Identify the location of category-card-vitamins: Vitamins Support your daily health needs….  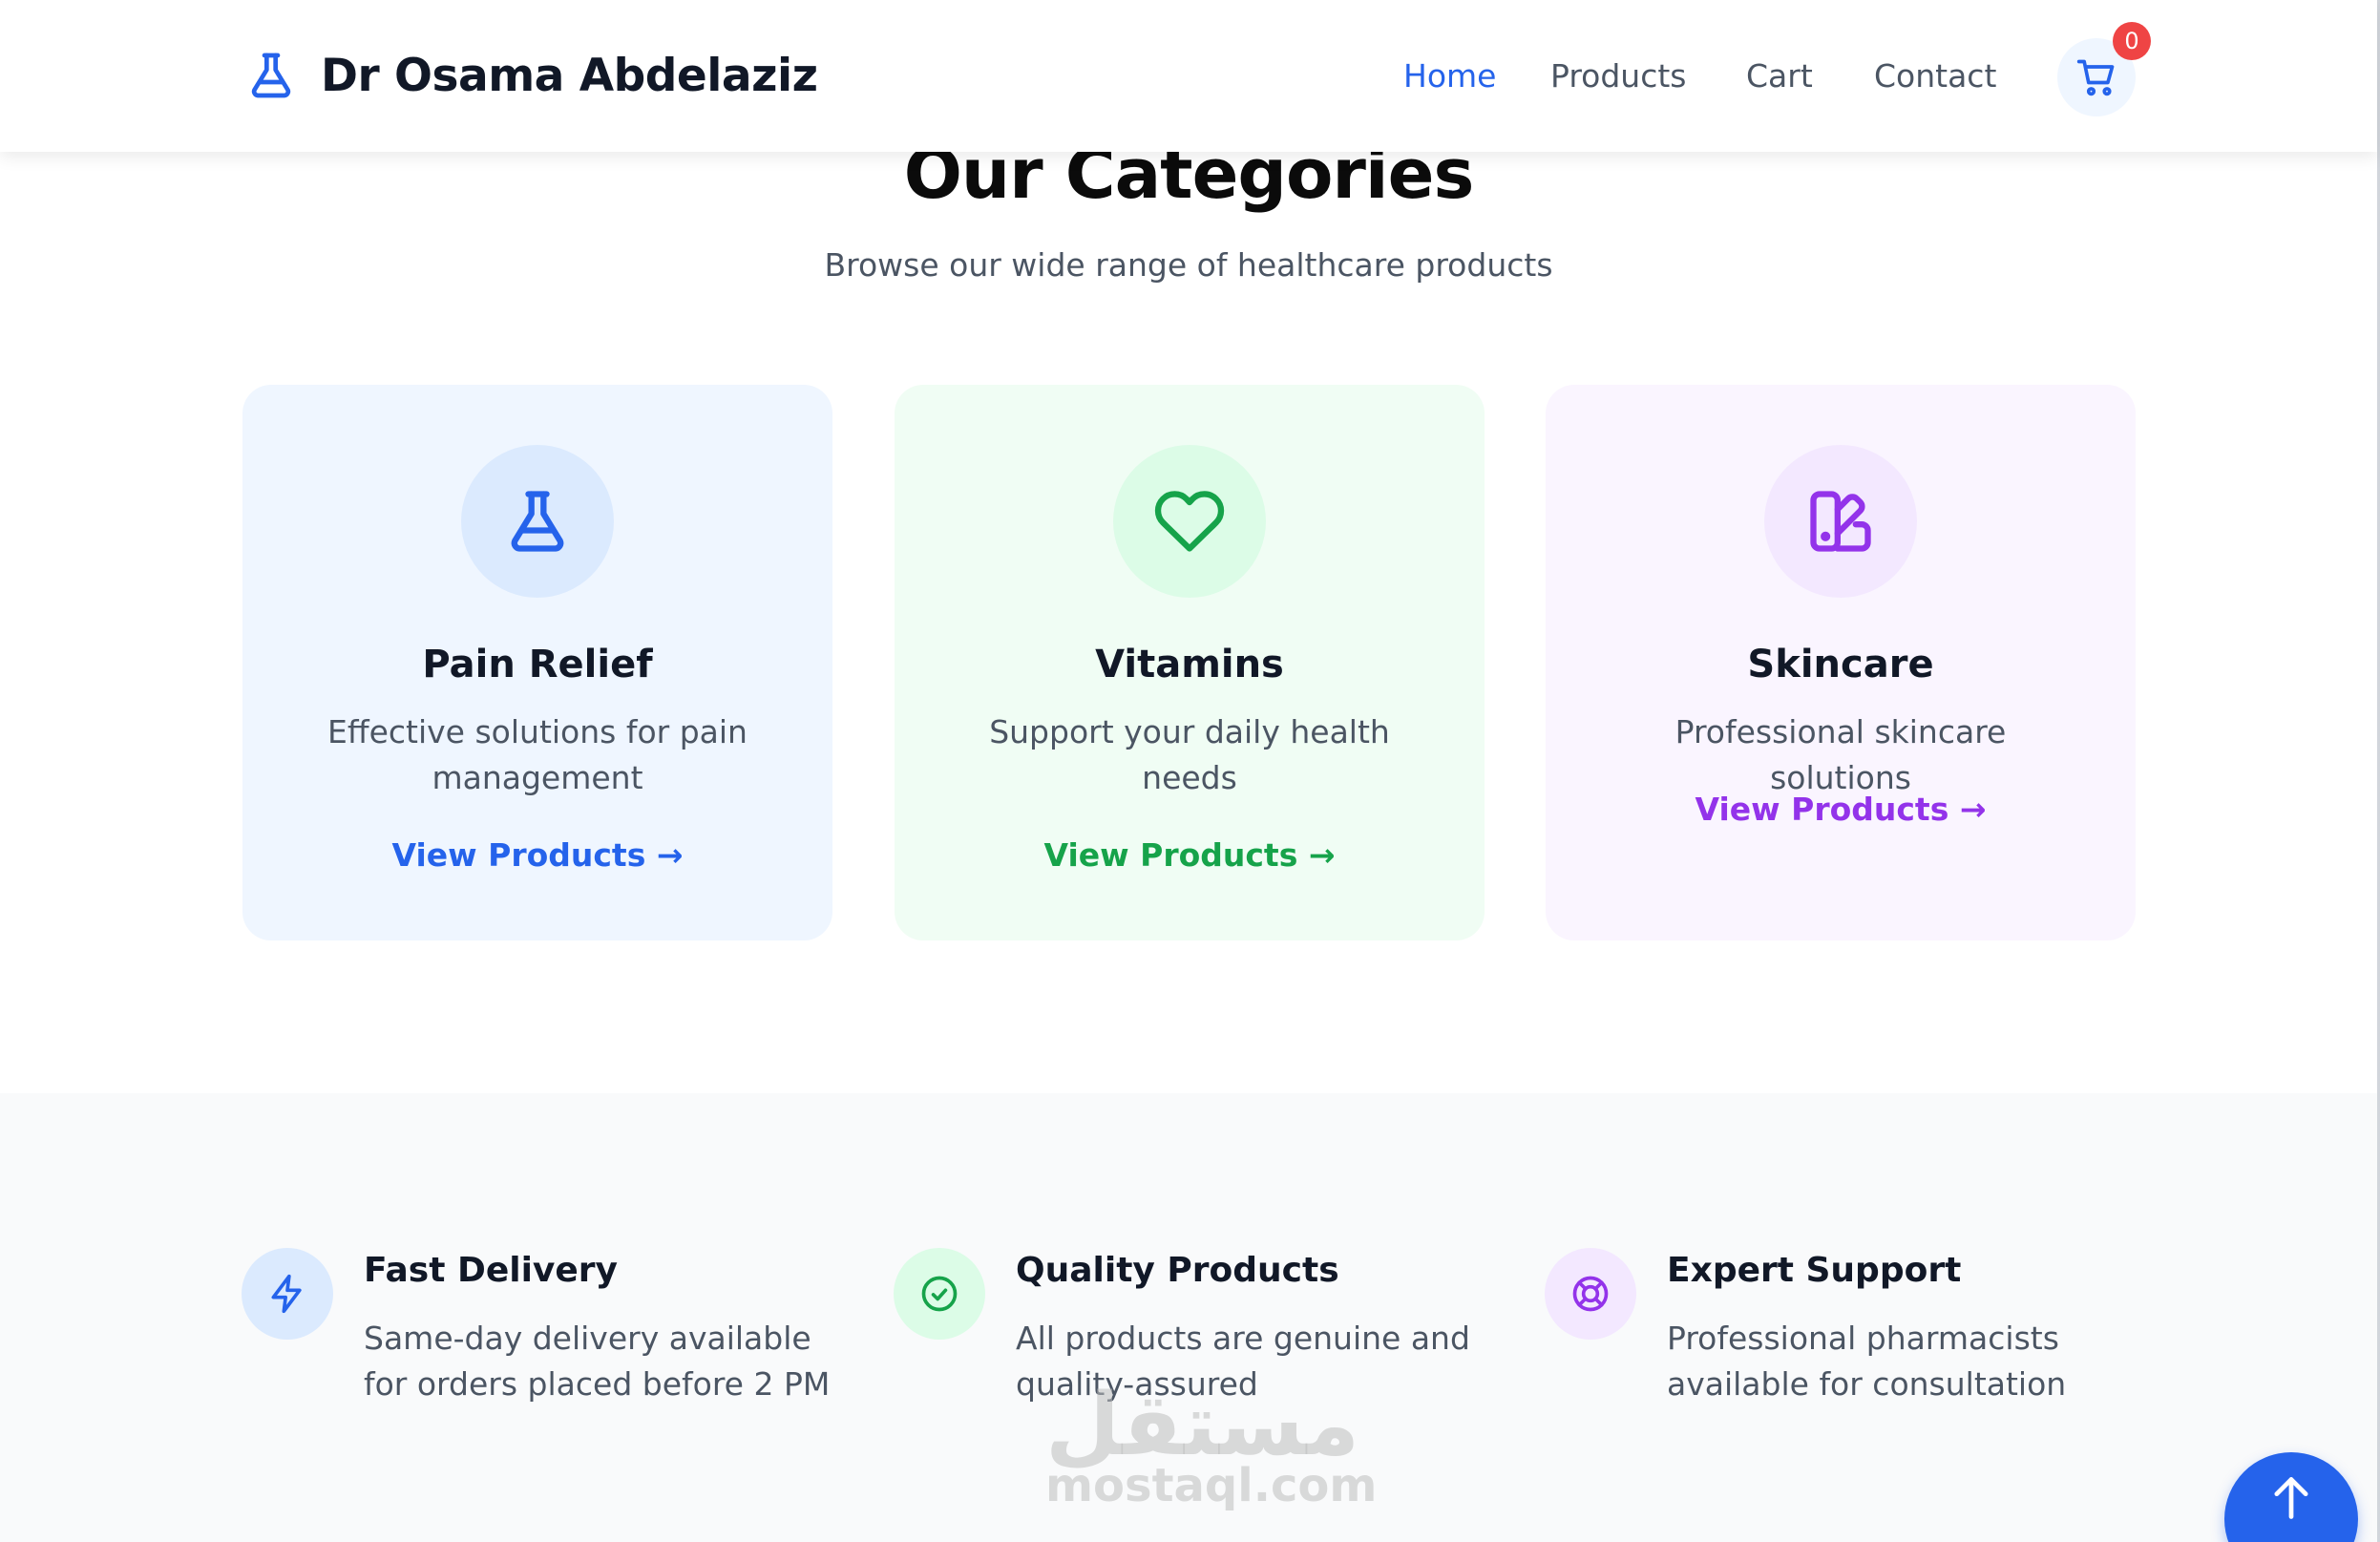
(1190, 663).